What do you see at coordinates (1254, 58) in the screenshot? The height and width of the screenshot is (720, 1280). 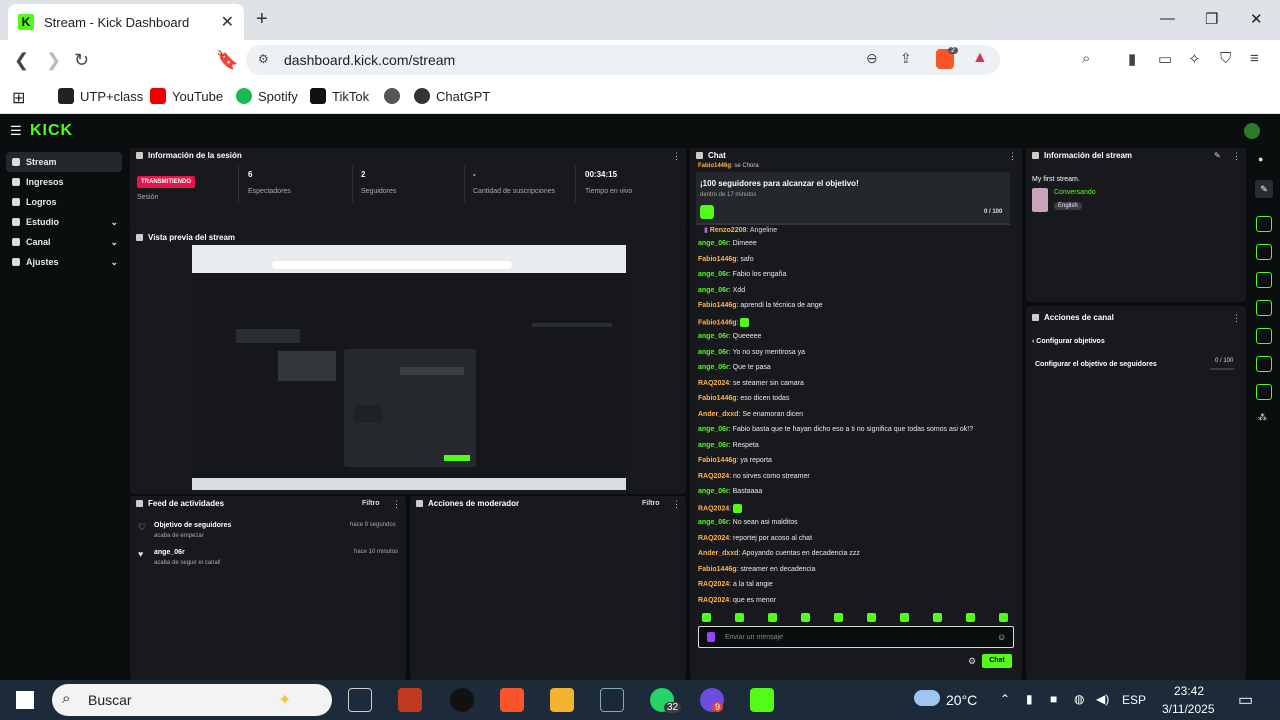 I see `menu-icon: ≡` at bounding box center [1254, 58].